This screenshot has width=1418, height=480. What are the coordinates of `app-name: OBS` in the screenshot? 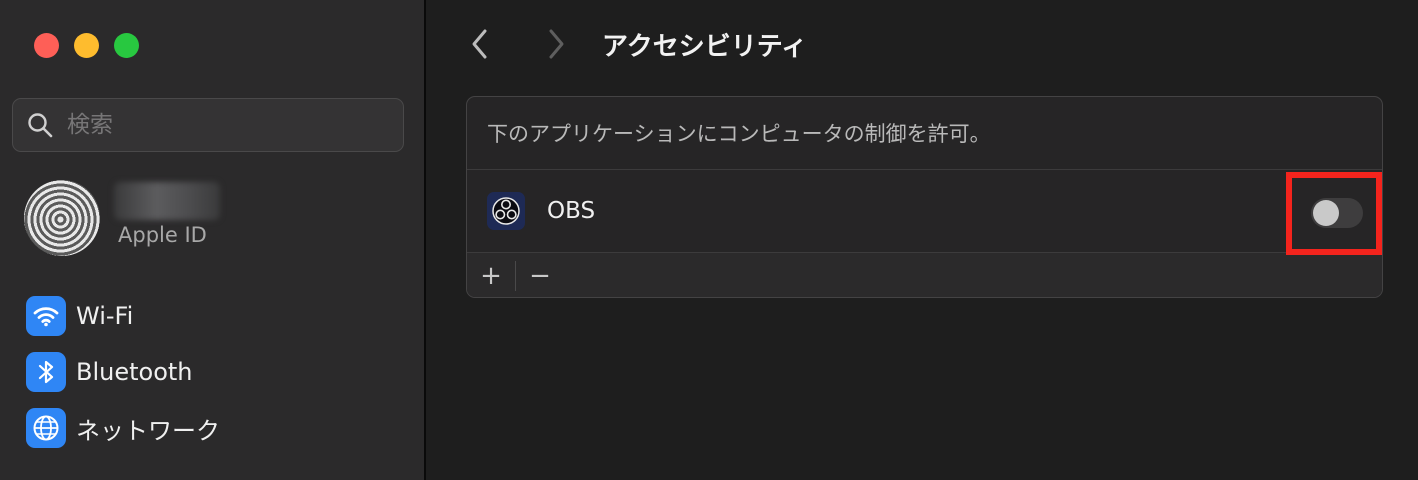 It's located at (571, 211).